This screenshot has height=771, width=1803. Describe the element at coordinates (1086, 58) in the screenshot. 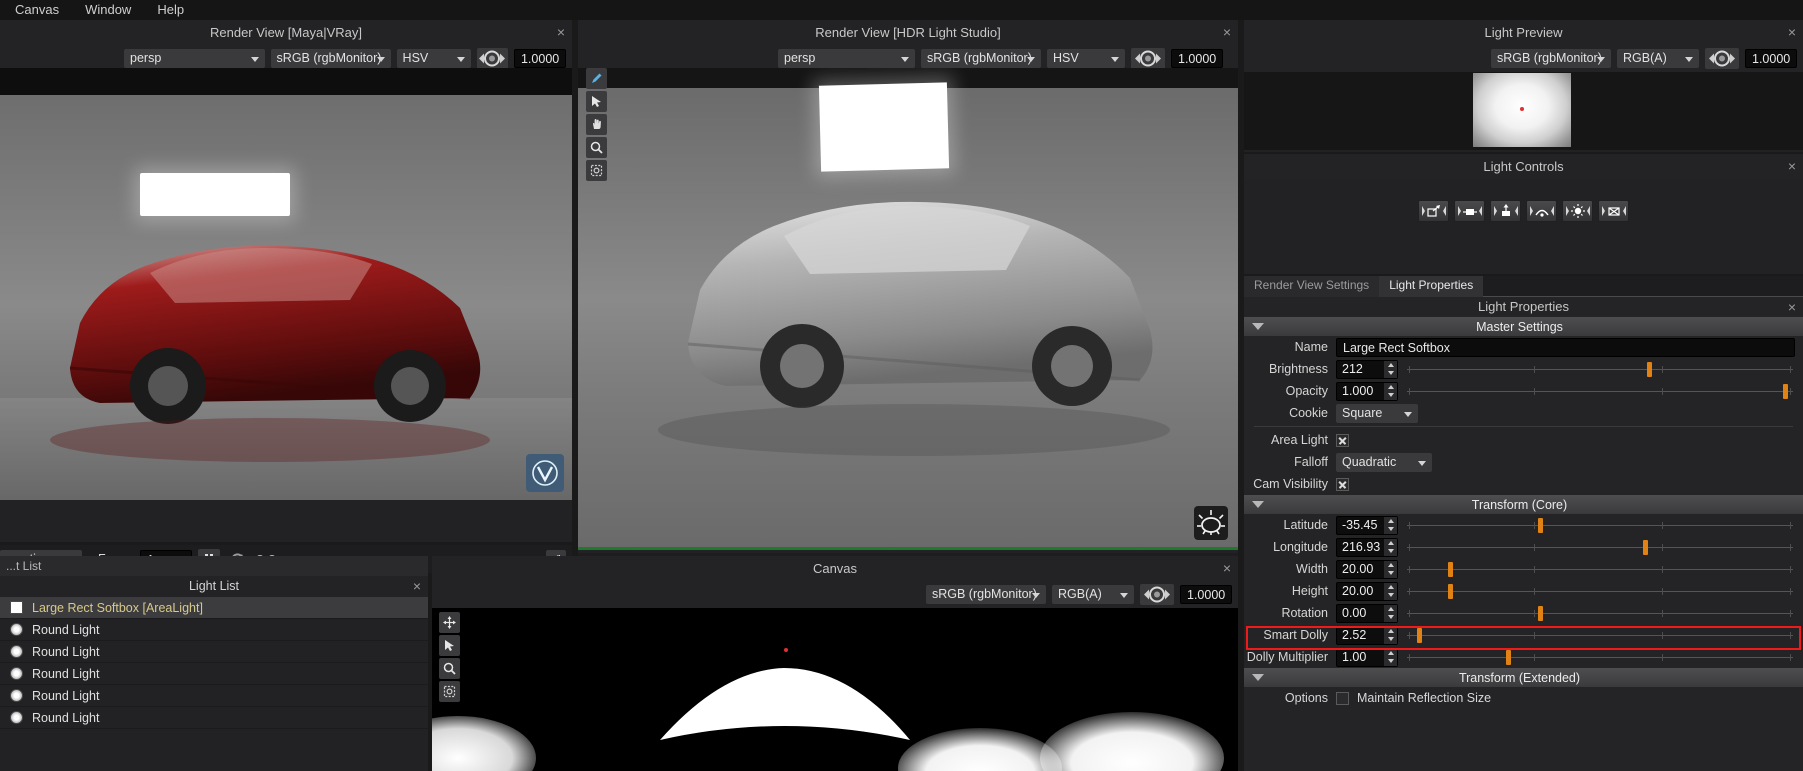

I see `channel-select-hdr: HSV` at that location.